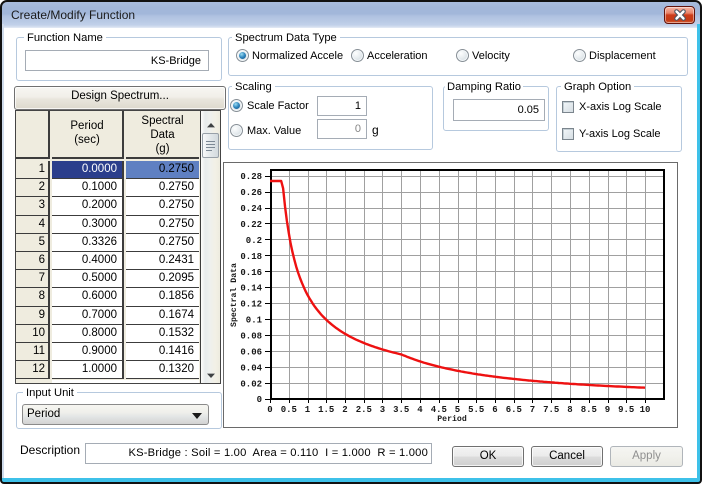  Describe the element at coordinates (457, 410) in the screenshot. I see `svg-text: 5` at that location.